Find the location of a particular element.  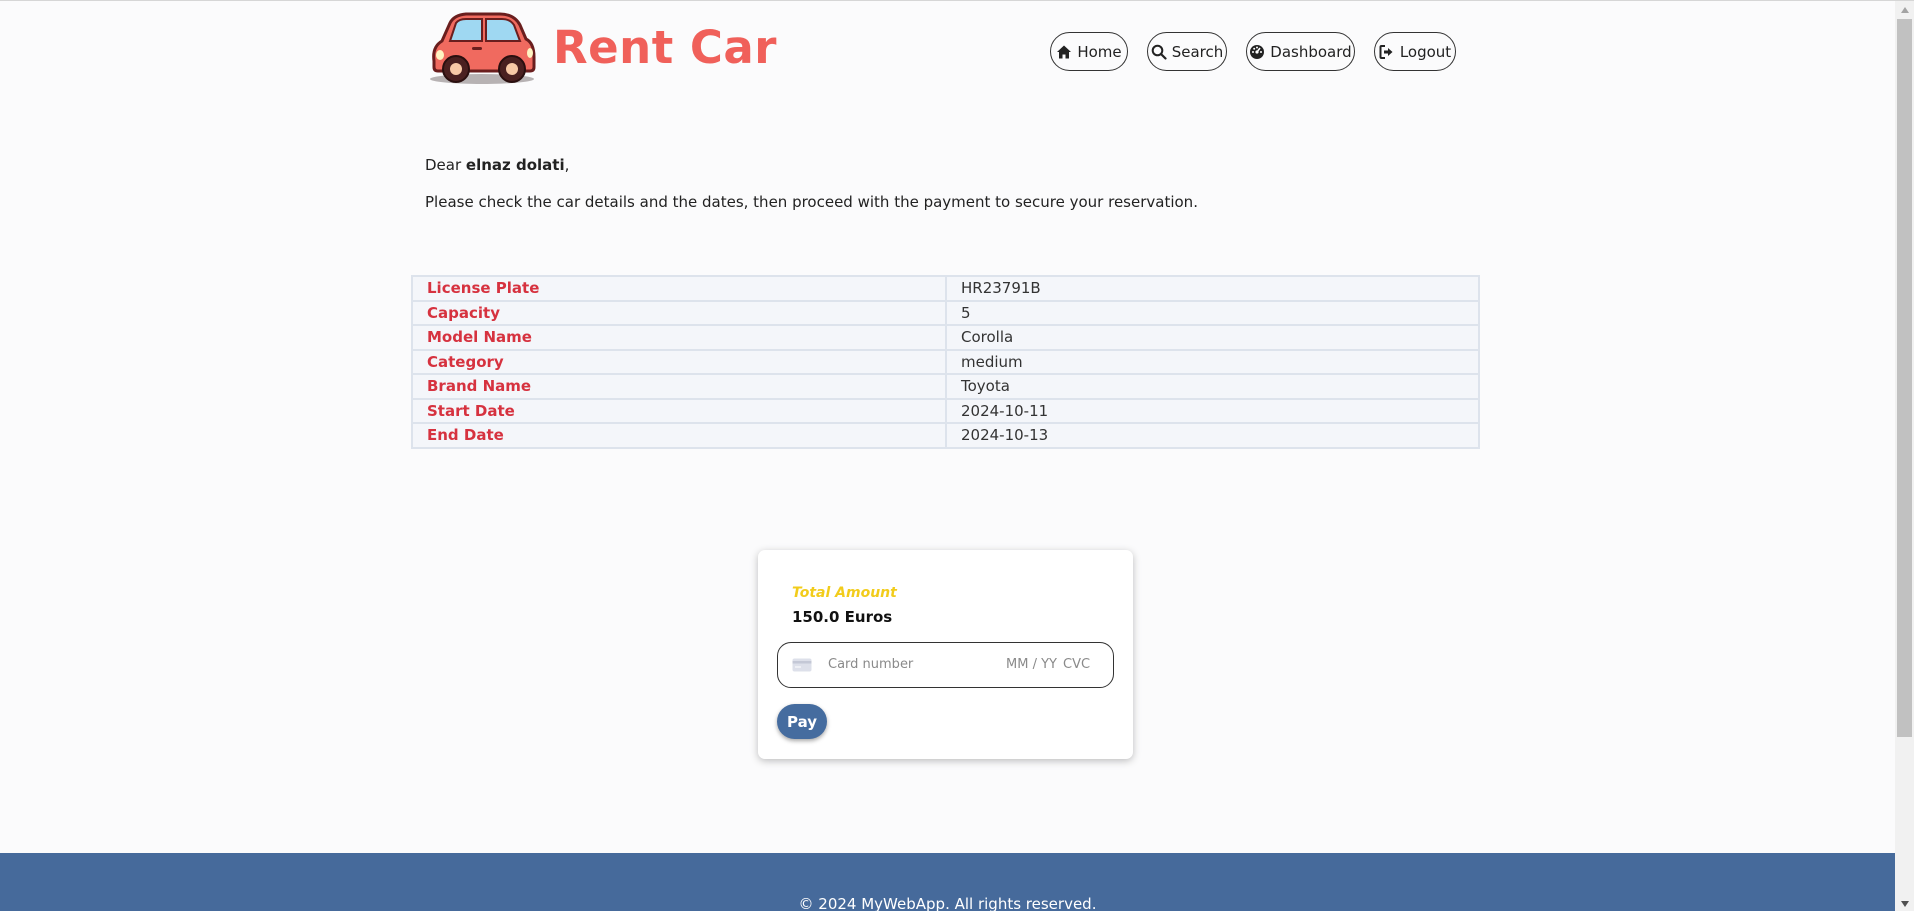

label-start-date: Start Date is located at coordinates (679, 410).